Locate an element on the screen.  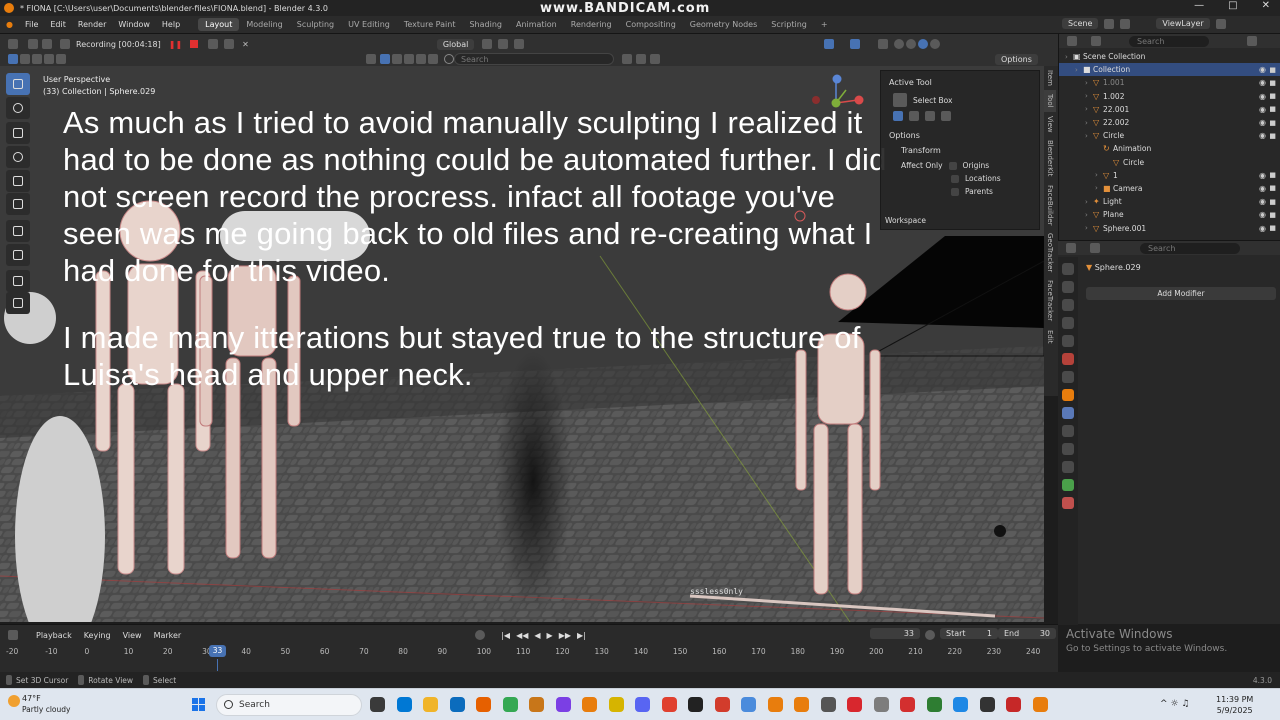
menu-icon is located at coordinates (33, 44).